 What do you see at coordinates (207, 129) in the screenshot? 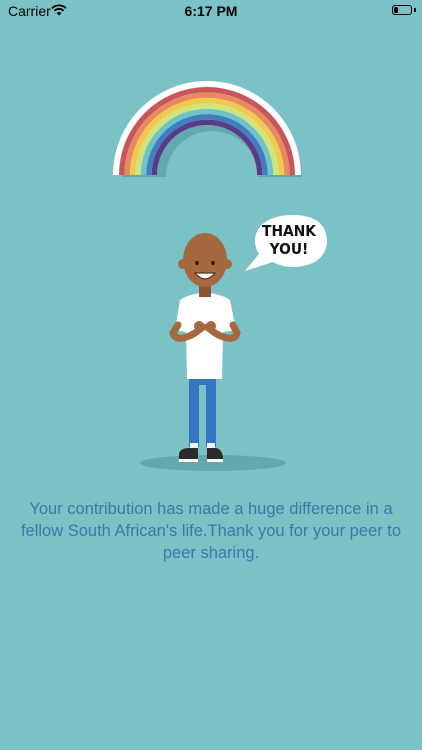
I see `rainbow-illustration` at bounding box center [207, 129].